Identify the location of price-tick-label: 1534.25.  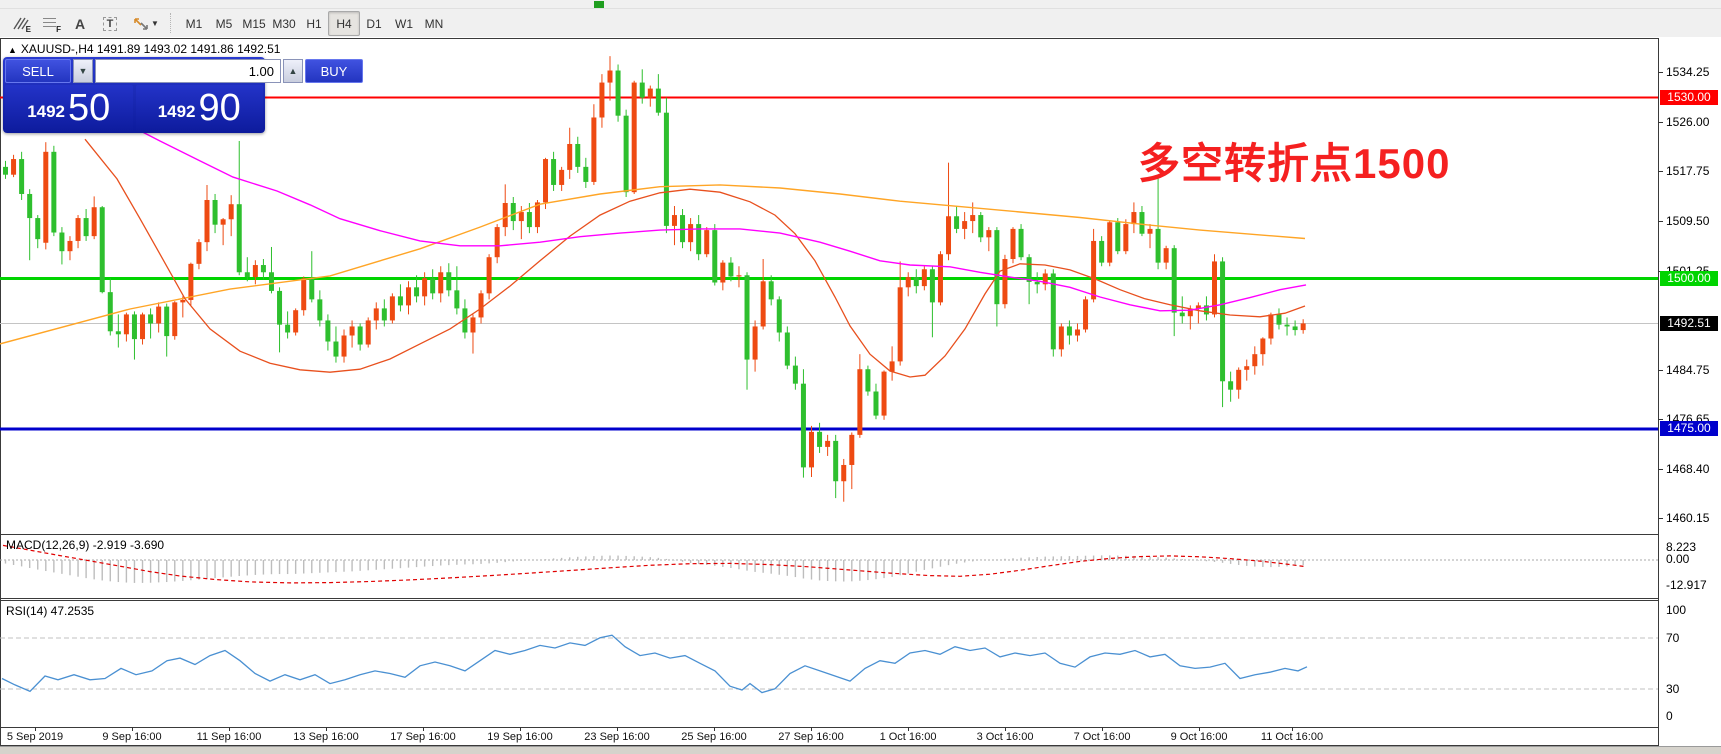
(1688, 72).